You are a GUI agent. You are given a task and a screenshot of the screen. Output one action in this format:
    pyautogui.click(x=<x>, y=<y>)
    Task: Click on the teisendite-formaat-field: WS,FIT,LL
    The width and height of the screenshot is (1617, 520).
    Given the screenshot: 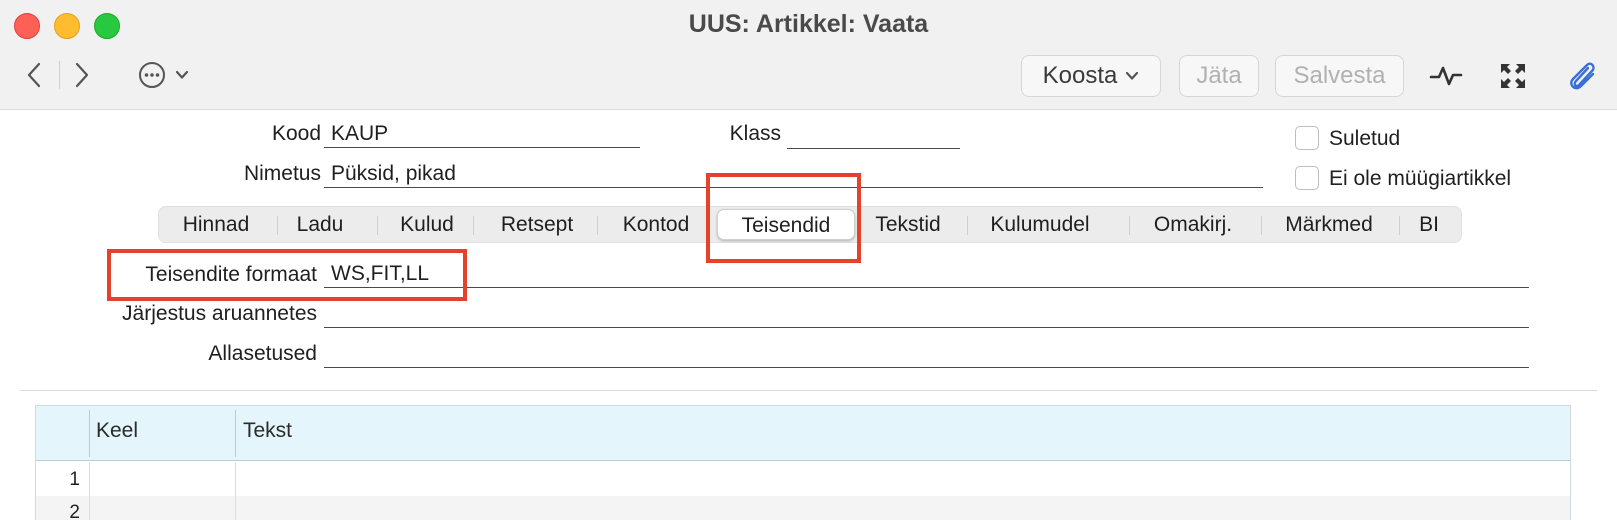 What is the action you would take?
    pyautogui.click(x=926, y=274)
    